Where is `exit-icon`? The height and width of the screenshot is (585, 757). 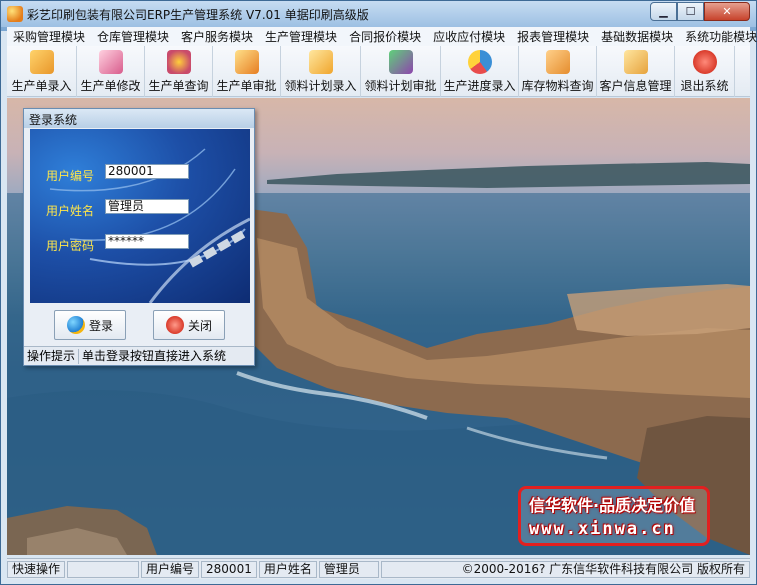
exit-icon is located at coordinates (704, 62).